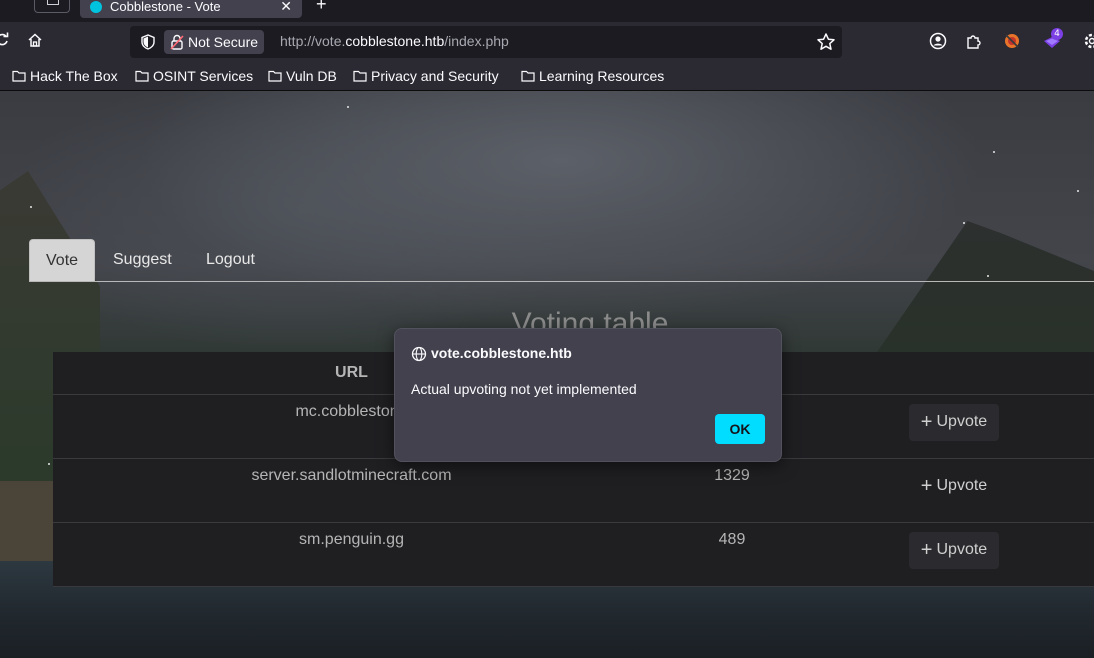  I want to click on site-security-indicator: Not Secure, so click(214, 42).